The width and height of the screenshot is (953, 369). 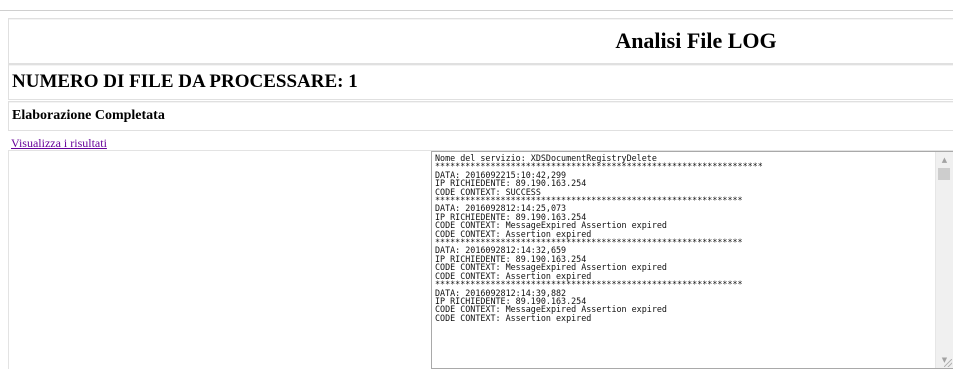 I want to click on top-divider, so click(x=476, y=10).